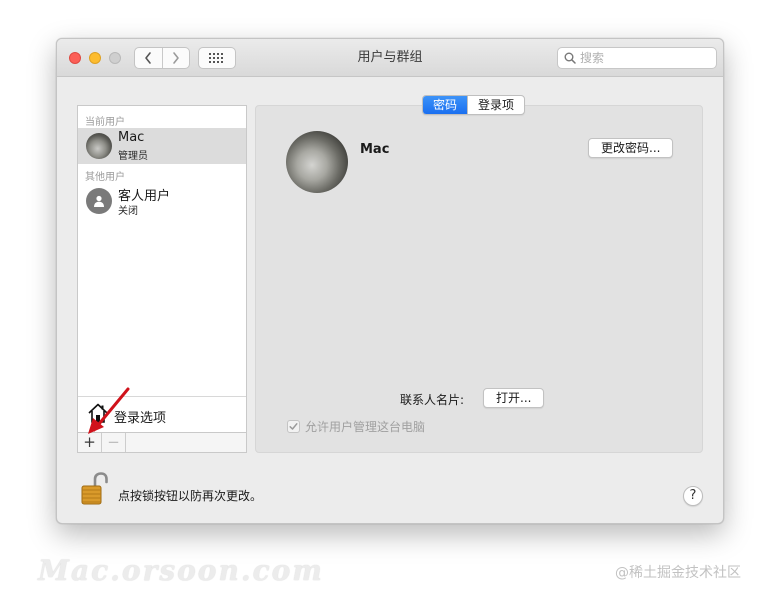 The height and width of the screenshot is (598, 780). Describe the element at coordinates (646, 58) in the screenshot. I see `search-input` at that location.